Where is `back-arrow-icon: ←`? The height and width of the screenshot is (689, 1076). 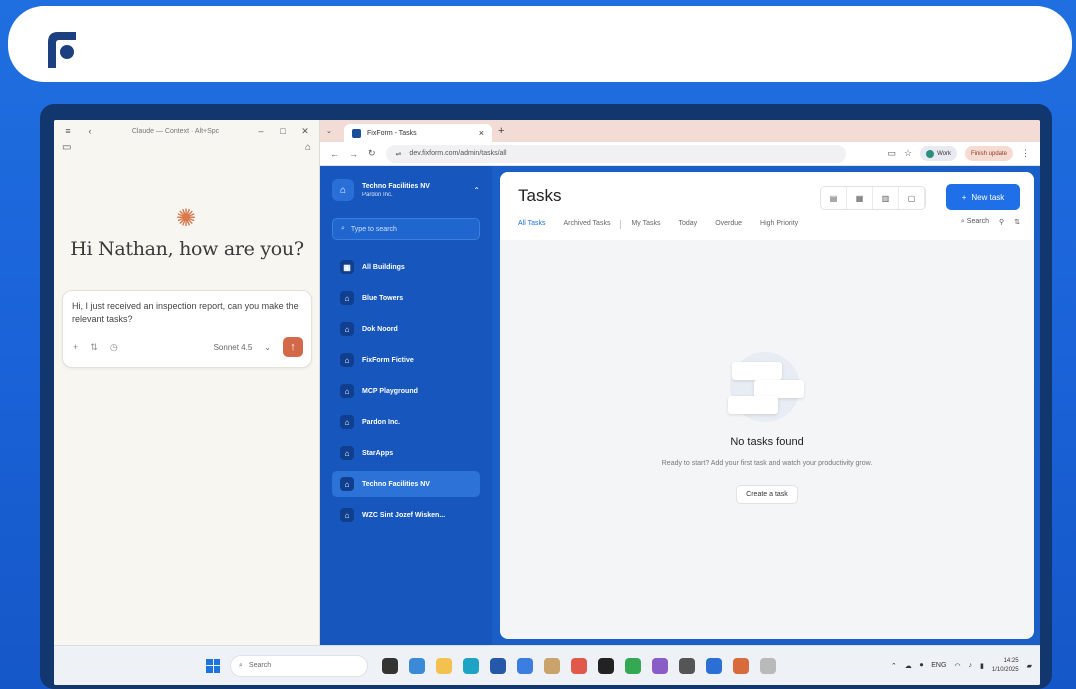 back-arrow-icon: ← is located at coordinates (334, 154).